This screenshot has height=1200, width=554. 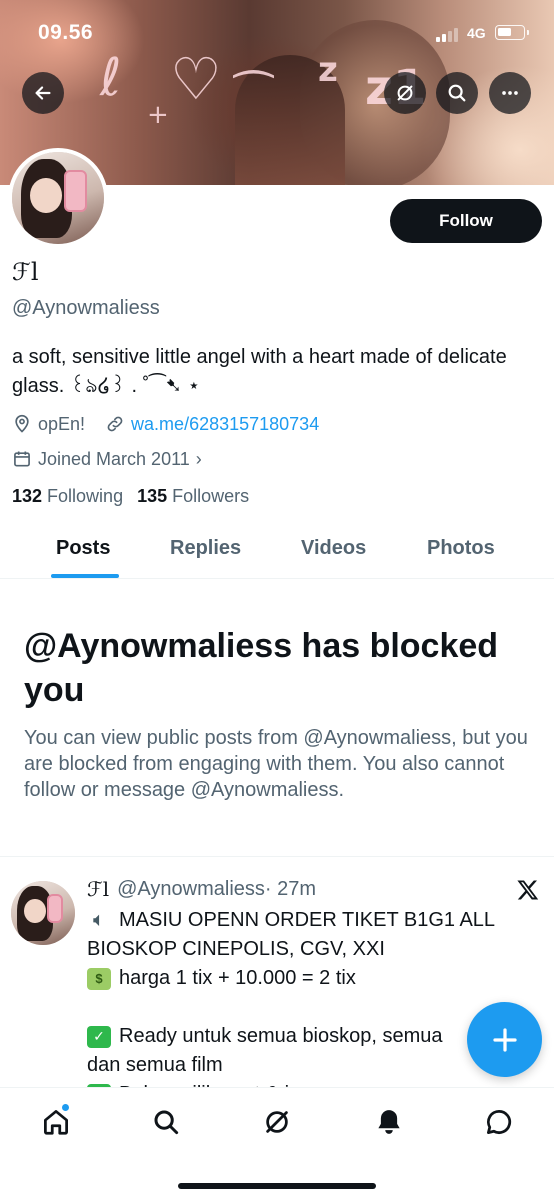 I want to click on tab-posts: Posts, so click(x=83, y=548).